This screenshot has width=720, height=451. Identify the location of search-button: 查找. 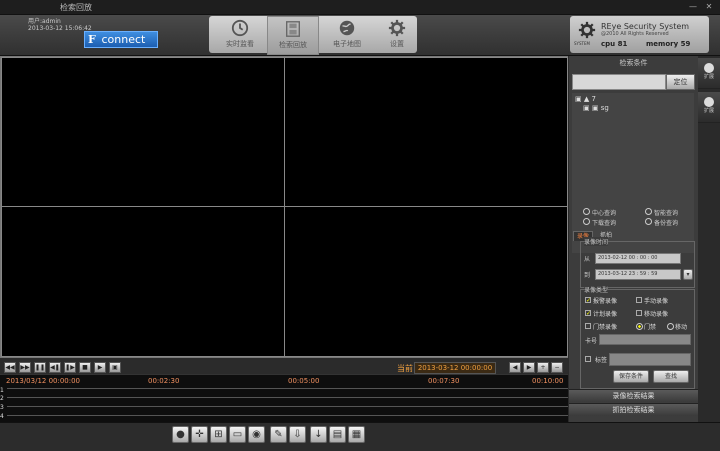
(671, 376).